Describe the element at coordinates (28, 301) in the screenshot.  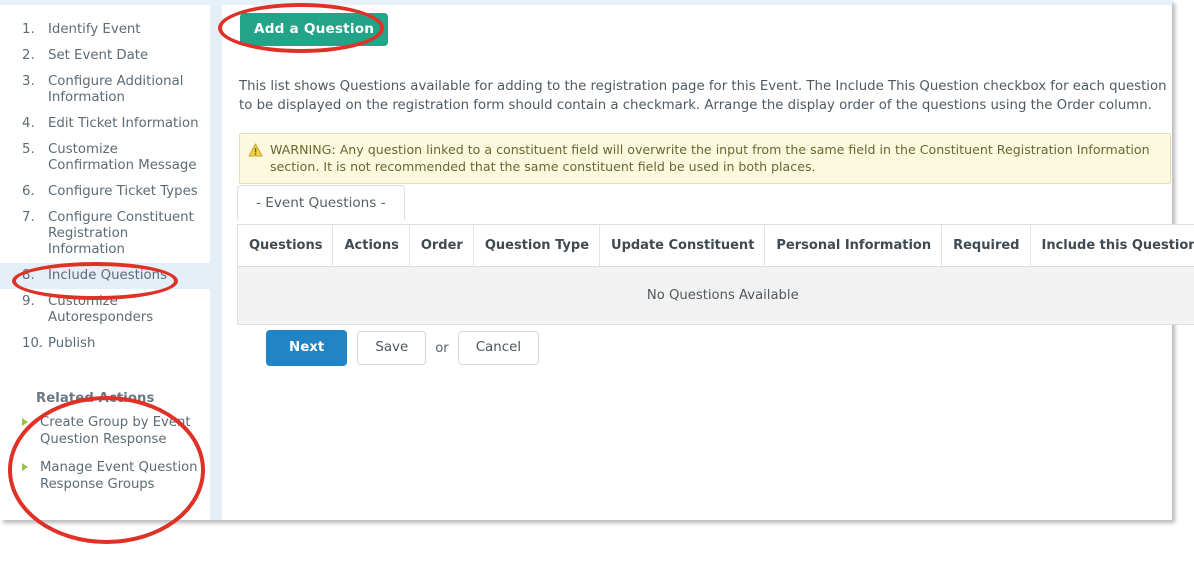
I see `step-number: 9.` at that location.